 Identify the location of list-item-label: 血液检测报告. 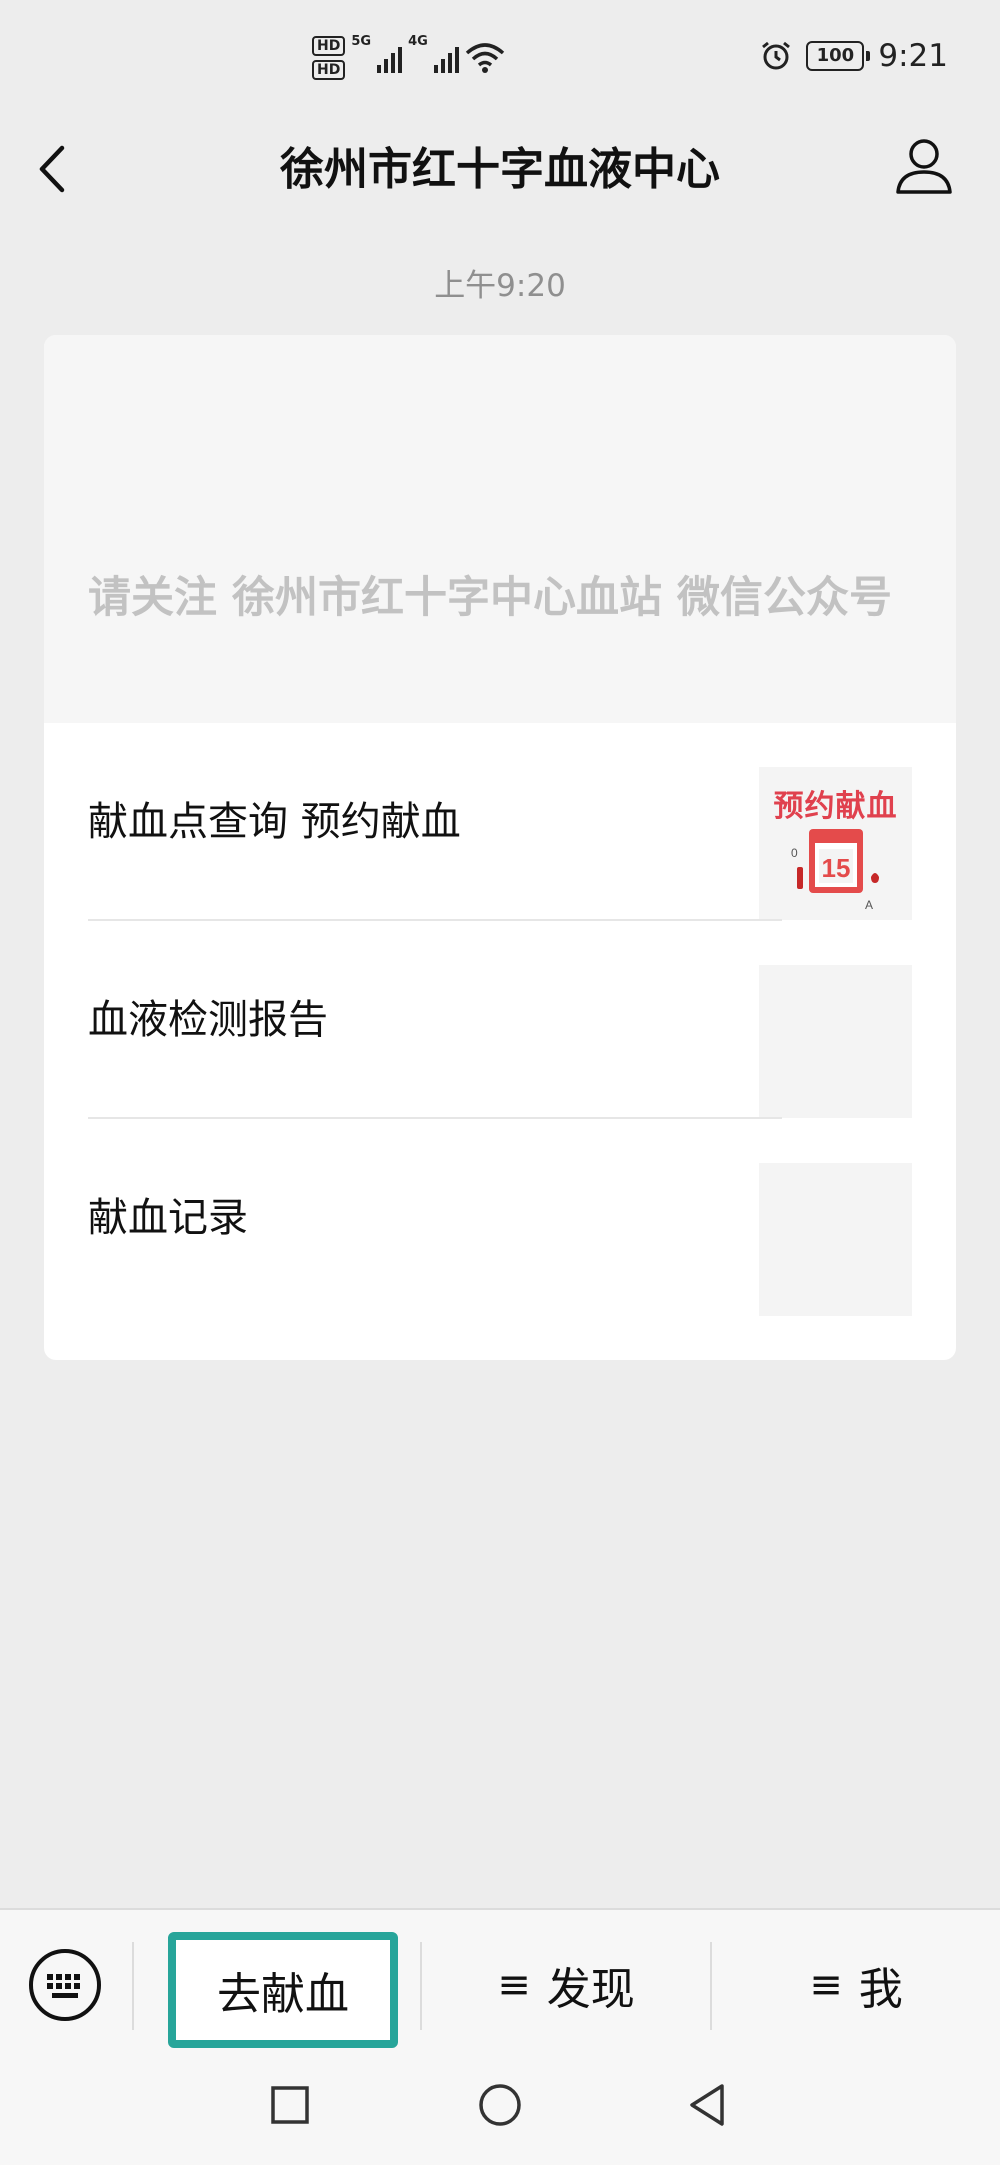
(208, 1020).